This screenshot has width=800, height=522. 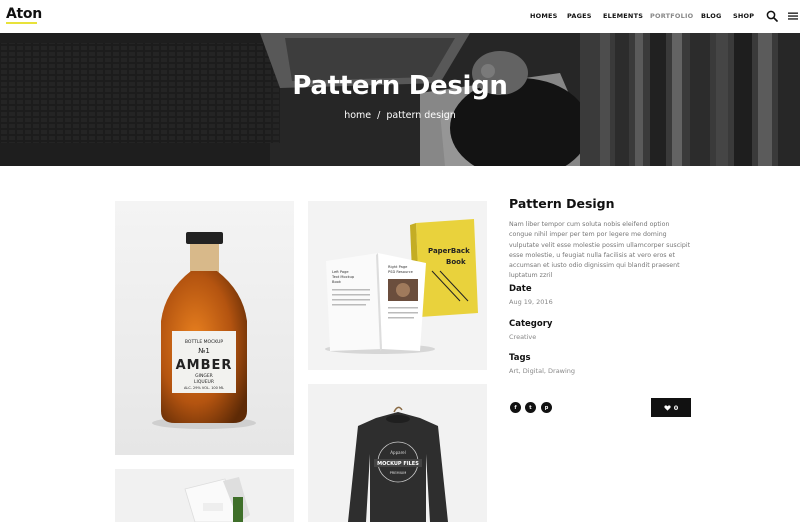 What do you see at coordinates (676, 407) in the screenshot?
I see `like-count: 0` at bounding box center [676, 407].